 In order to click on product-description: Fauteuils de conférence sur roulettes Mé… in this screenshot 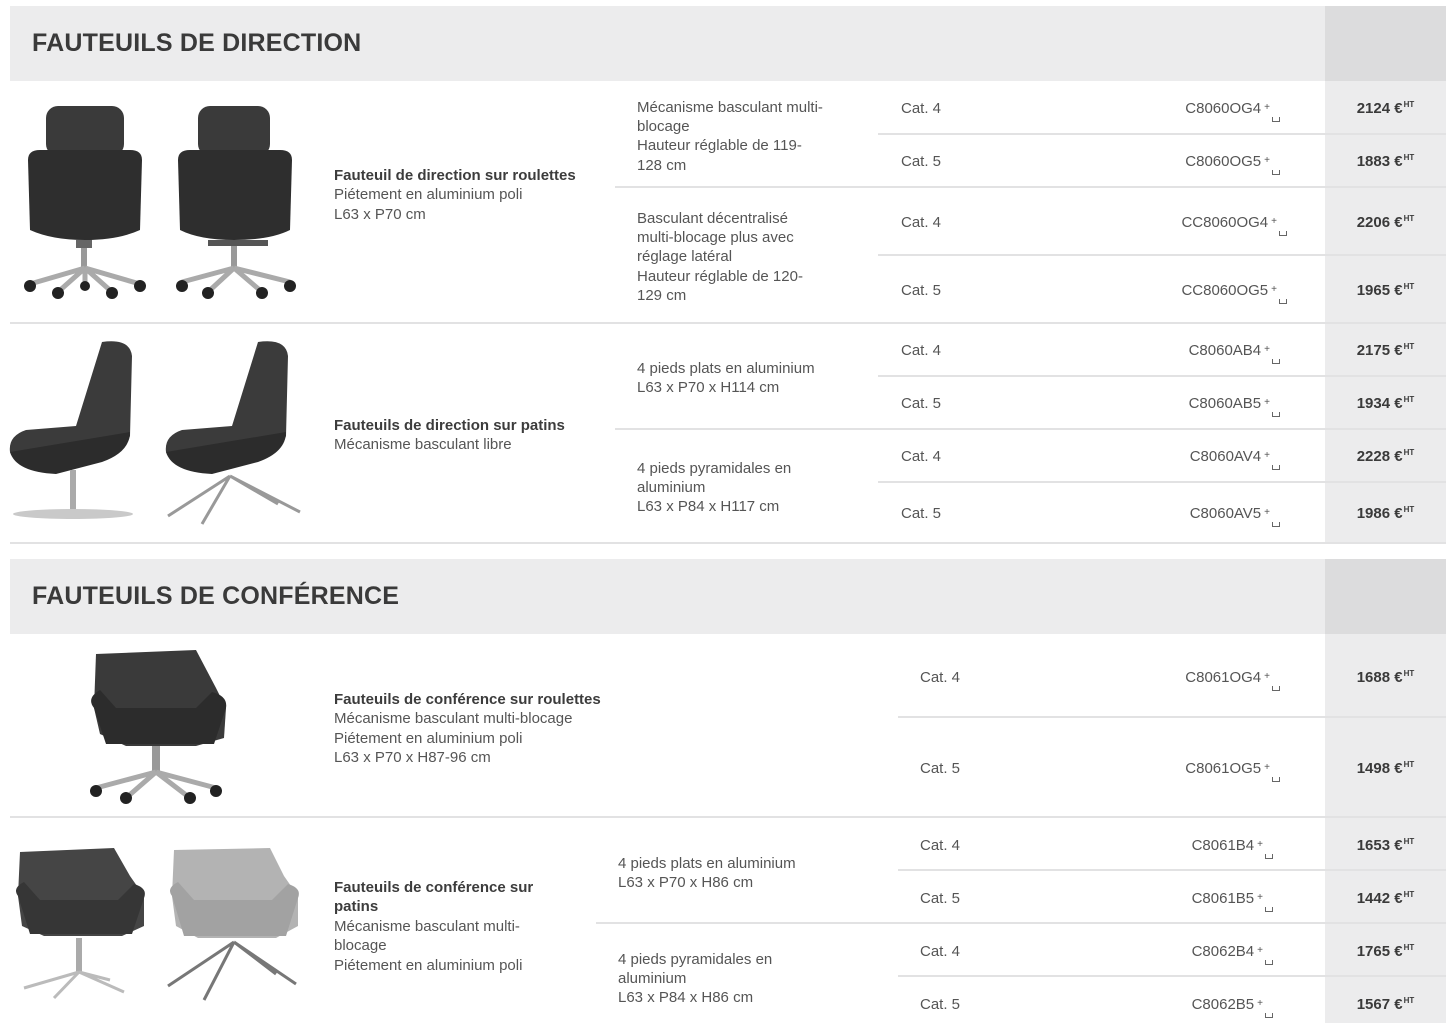, I will do `click(494, 729)`.